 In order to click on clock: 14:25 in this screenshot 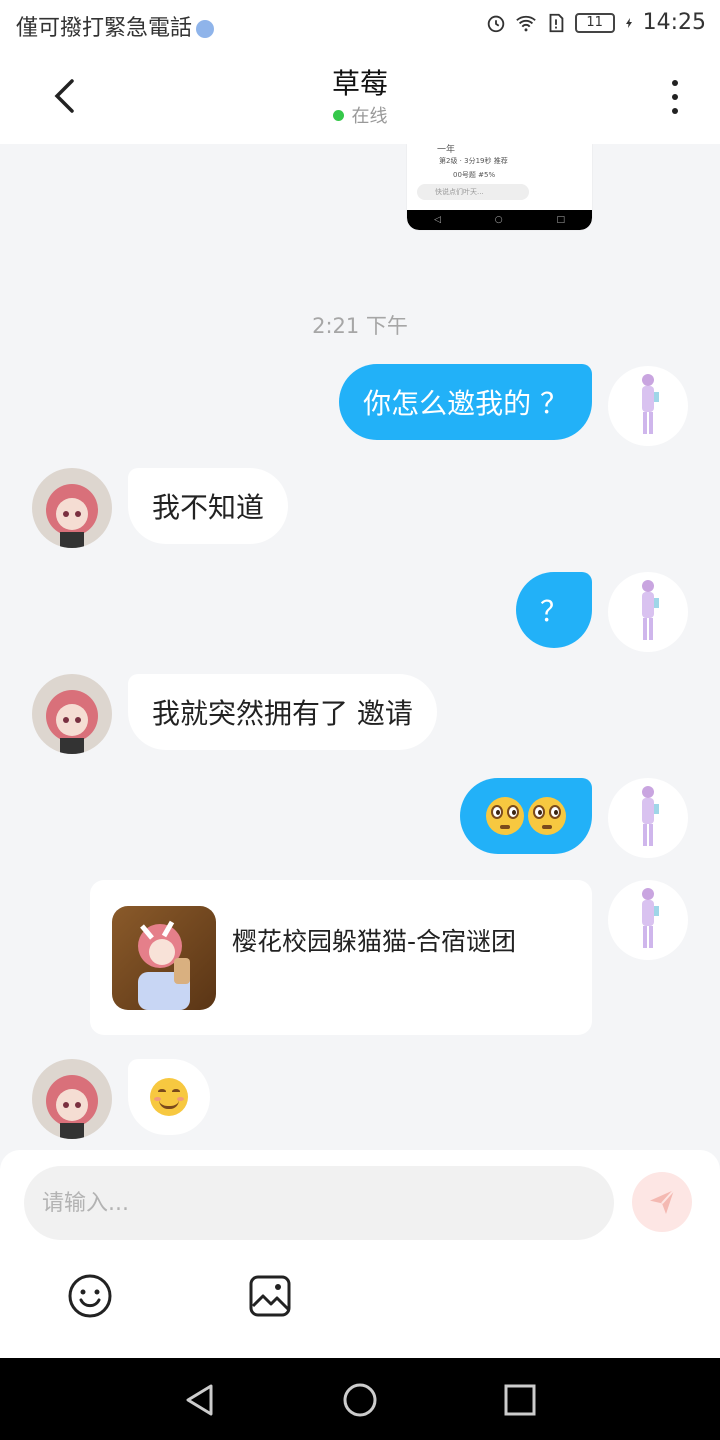, I will do `click(674, 22)`.